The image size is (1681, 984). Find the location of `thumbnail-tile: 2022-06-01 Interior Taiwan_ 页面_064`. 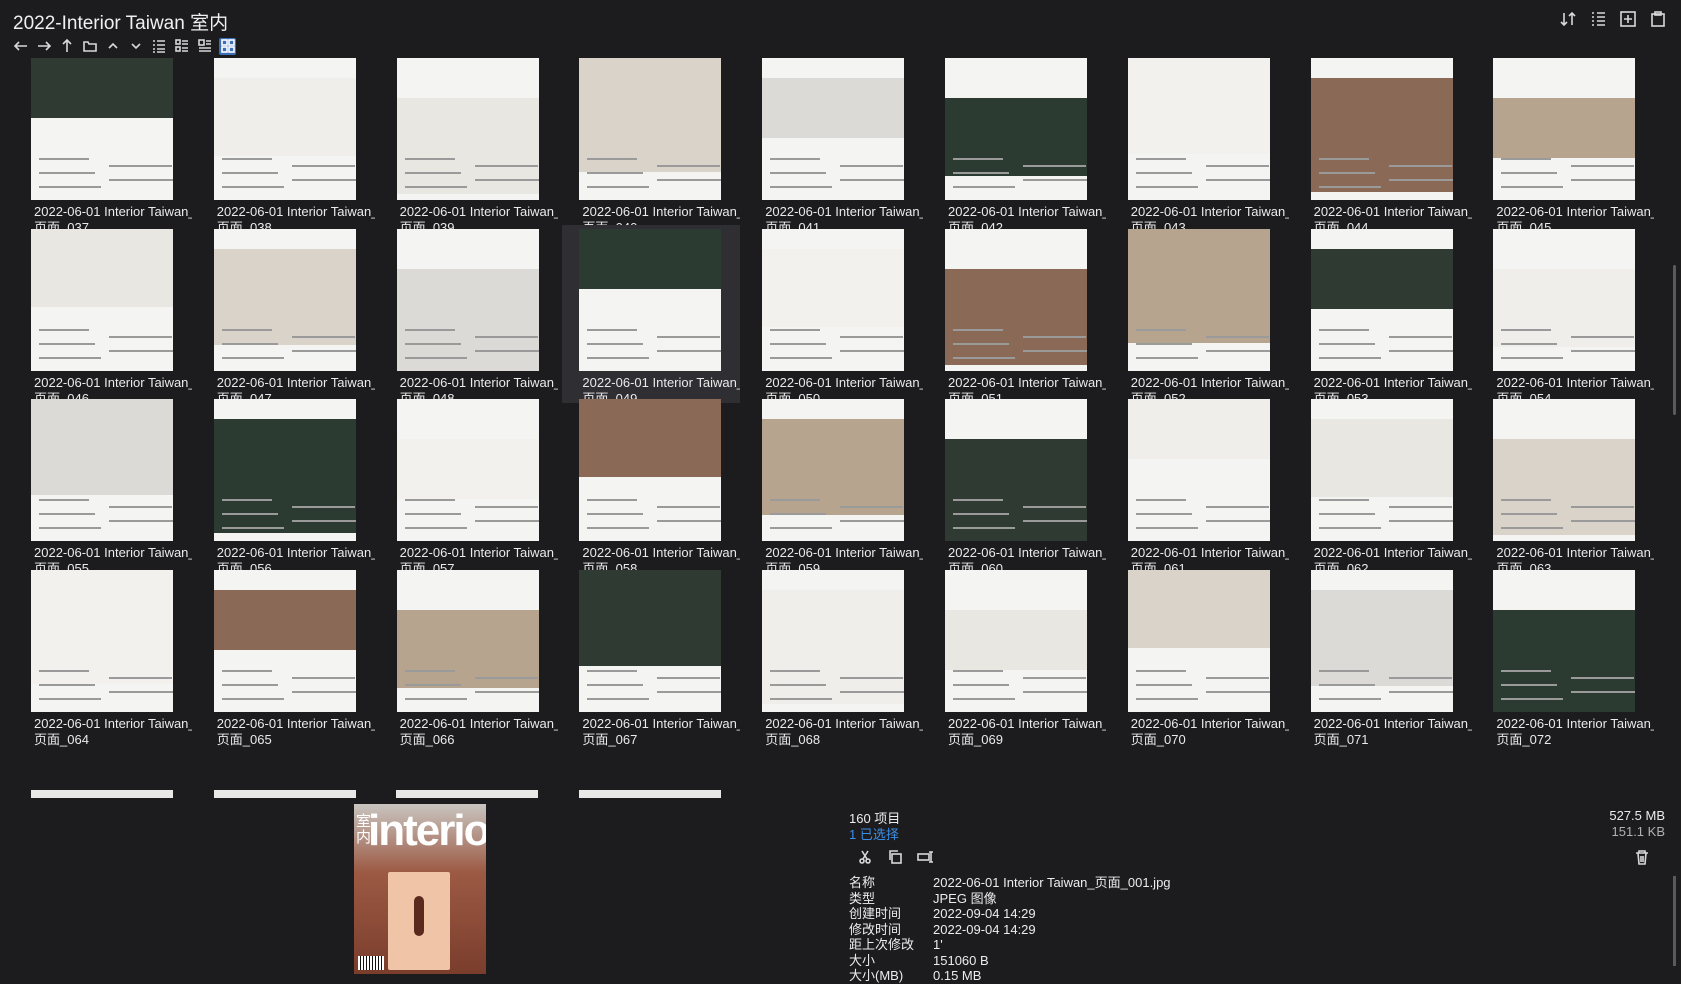

thumbnail-tile: 2022-06-01 Interior Taiwan_ 页面_064 is located at coordinates (103, 656).